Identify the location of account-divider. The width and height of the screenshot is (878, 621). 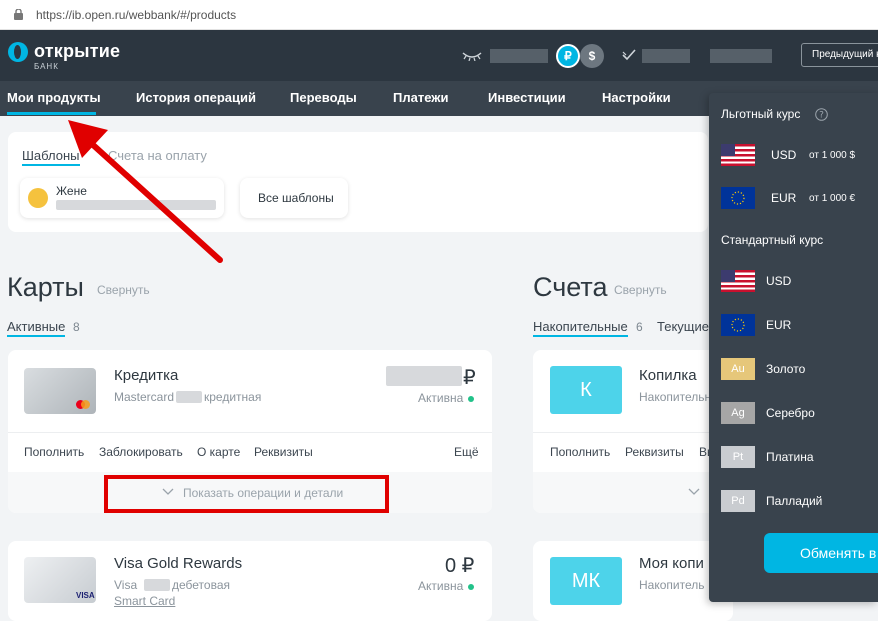
(633, 432).